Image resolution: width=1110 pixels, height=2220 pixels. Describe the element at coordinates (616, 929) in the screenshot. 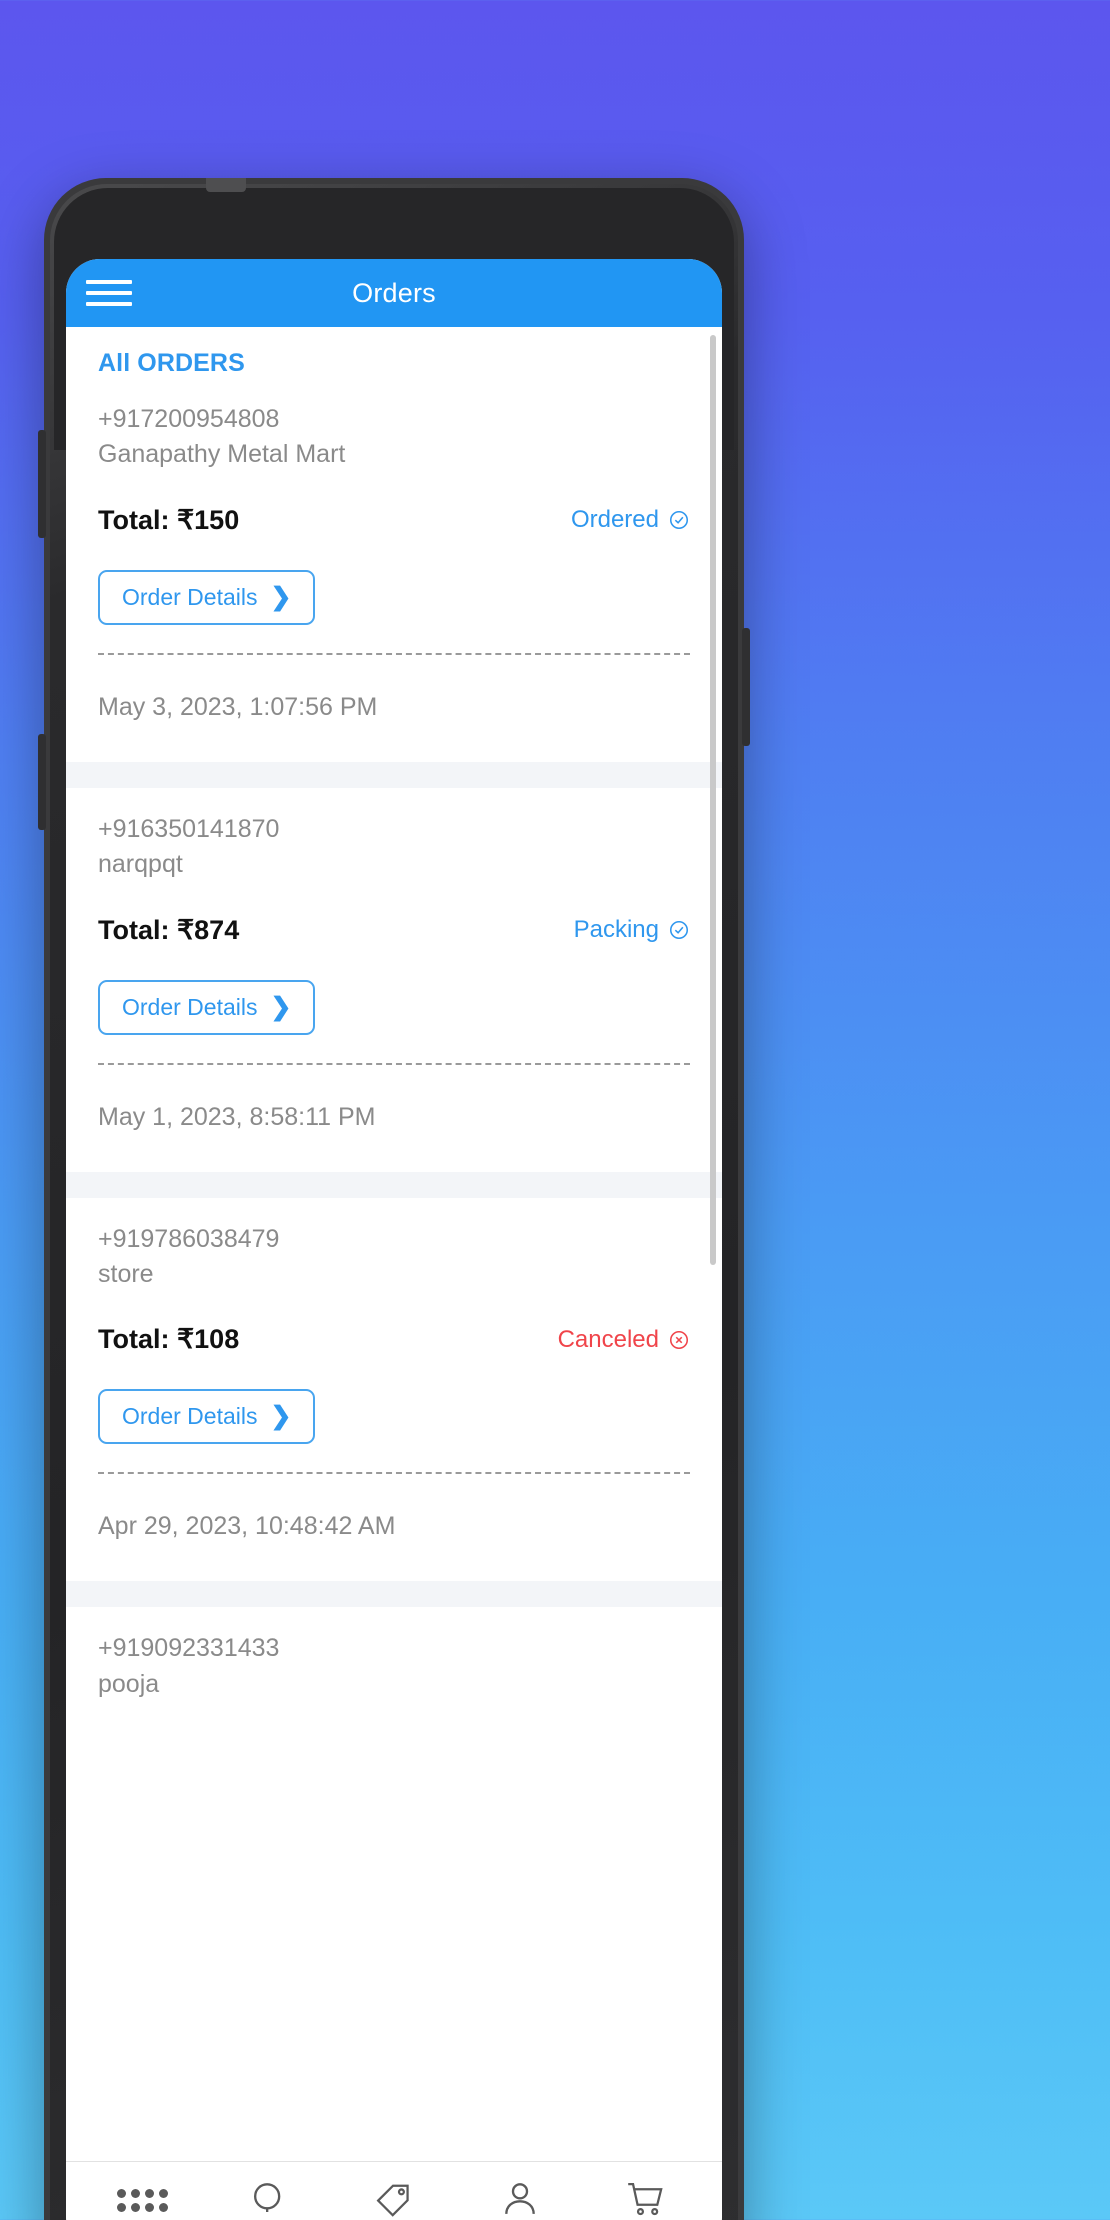

I see `status-label: Packing` at that location.